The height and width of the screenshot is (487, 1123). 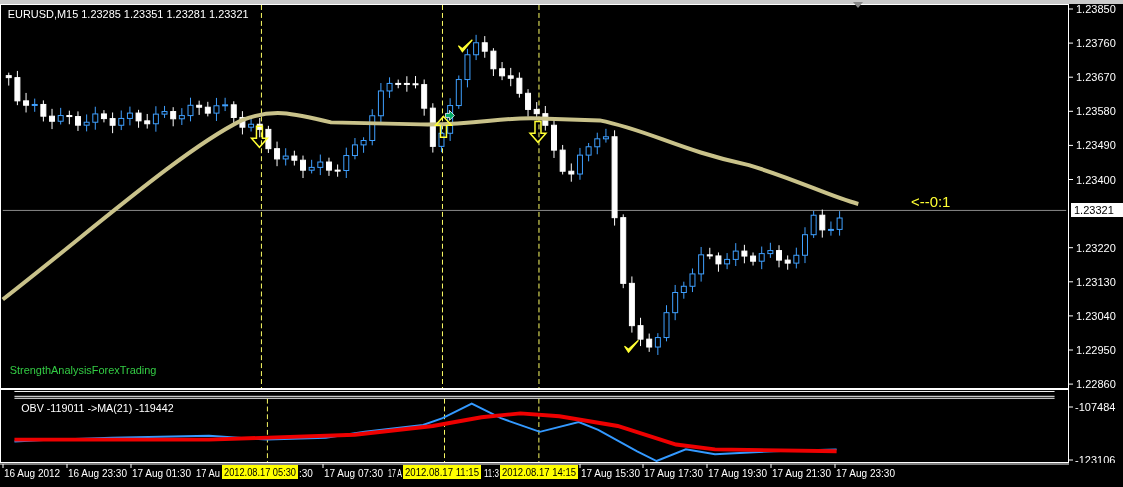 I want to click on price-label: 1.23130, so click(x=1096, y=281).